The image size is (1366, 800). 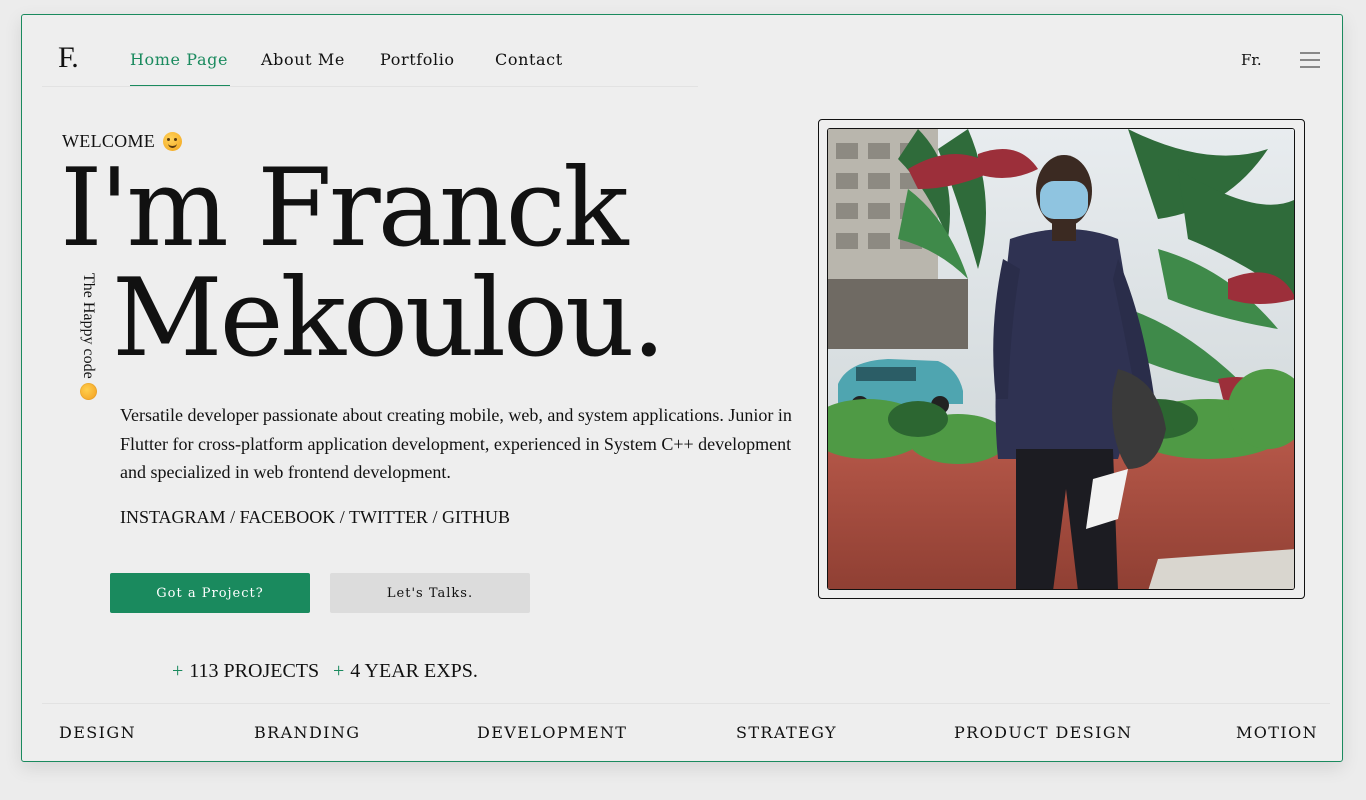 What do you see at coordinates (786, 732) in the screenshot?
I see `service-strategy: STRATEGY` at bounding box center [786, 732].